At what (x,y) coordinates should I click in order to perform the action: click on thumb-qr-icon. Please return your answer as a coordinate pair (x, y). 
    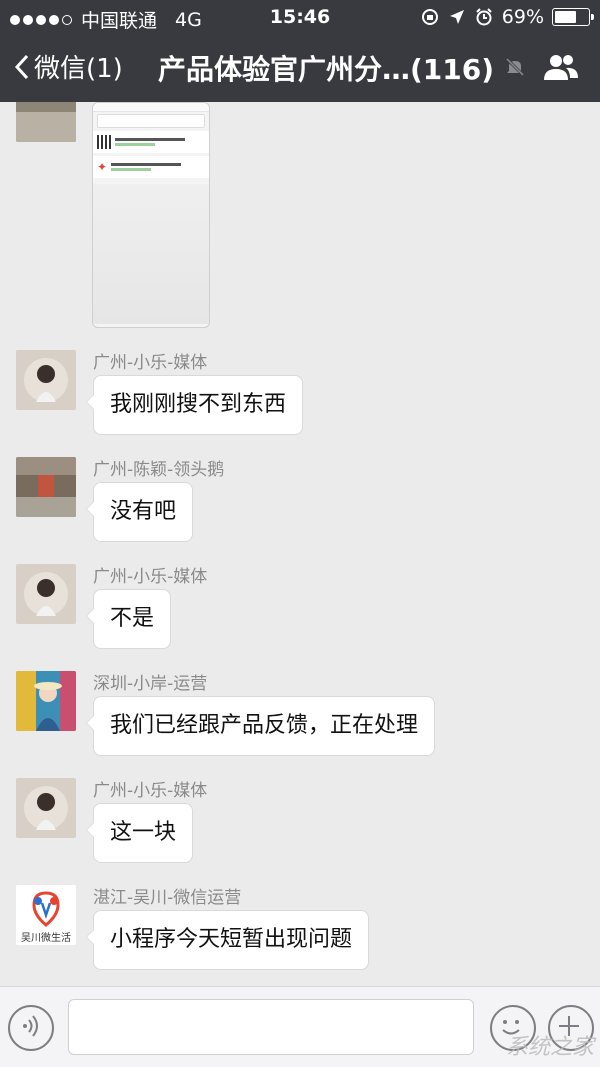
    Looking at the image, I should click on (104, 142).